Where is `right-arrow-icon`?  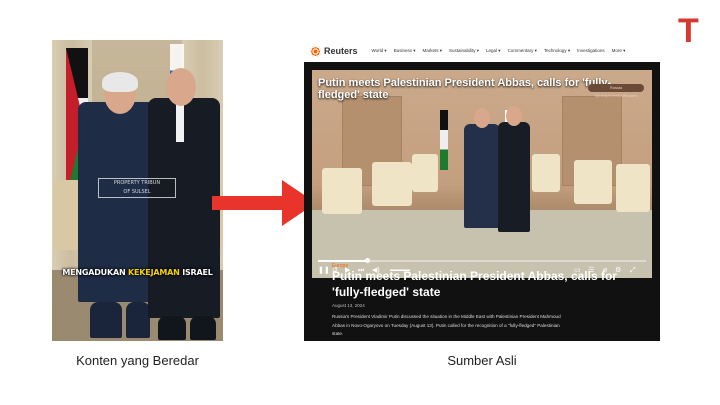 right-arrow-icon is located at coordinates (264, 203).